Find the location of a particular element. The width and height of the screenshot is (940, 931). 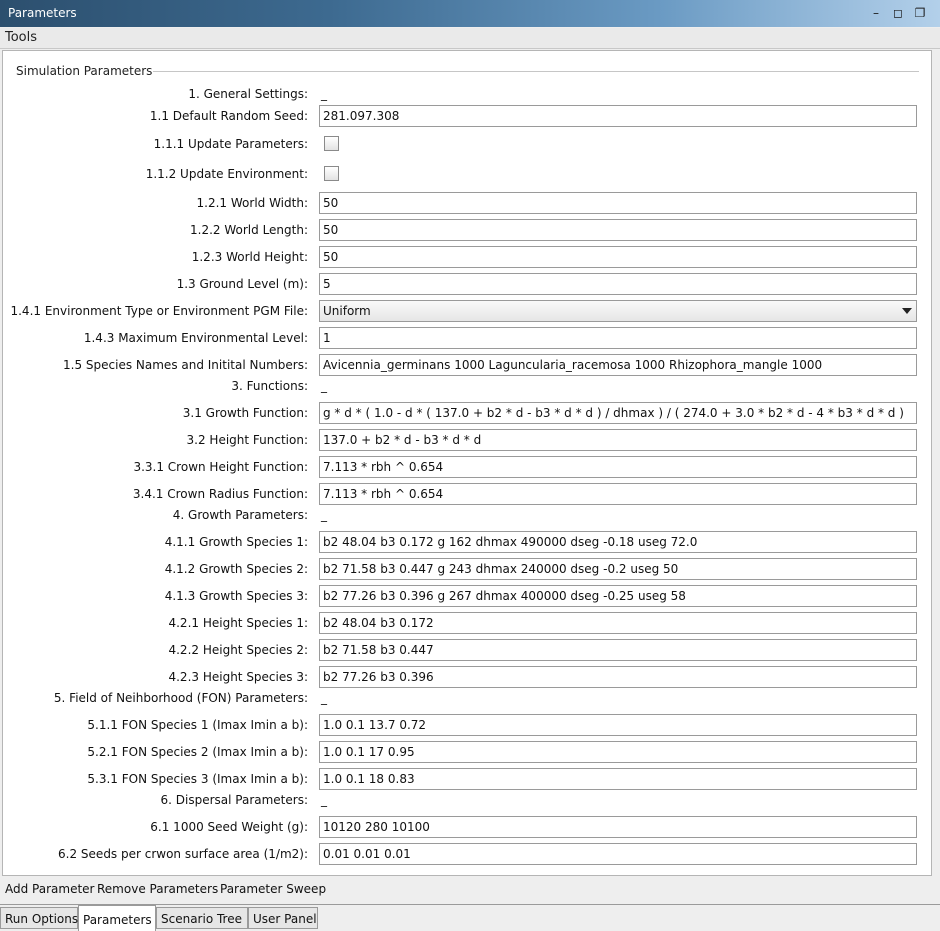

chevron-down-icon is located at coordinates (907, 311).